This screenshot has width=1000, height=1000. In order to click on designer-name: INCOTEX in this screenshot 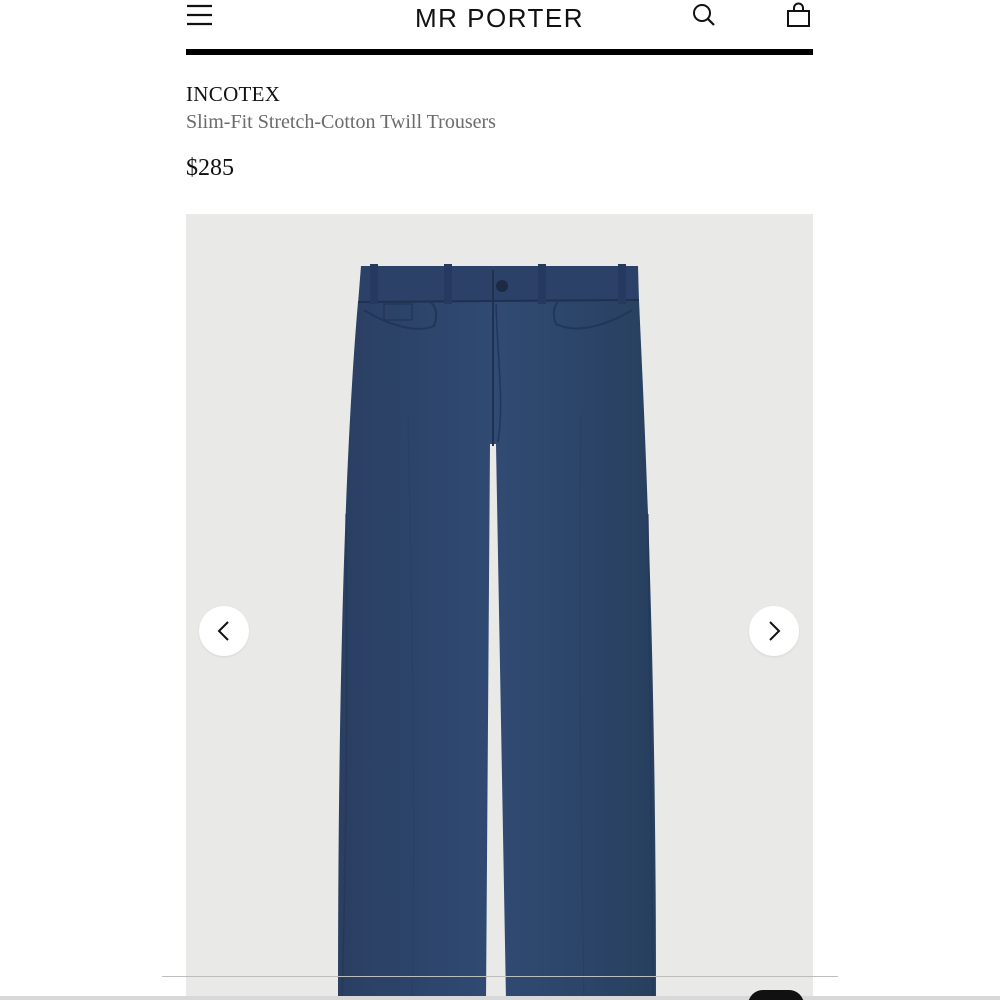, I will do `click(233, 94)`.